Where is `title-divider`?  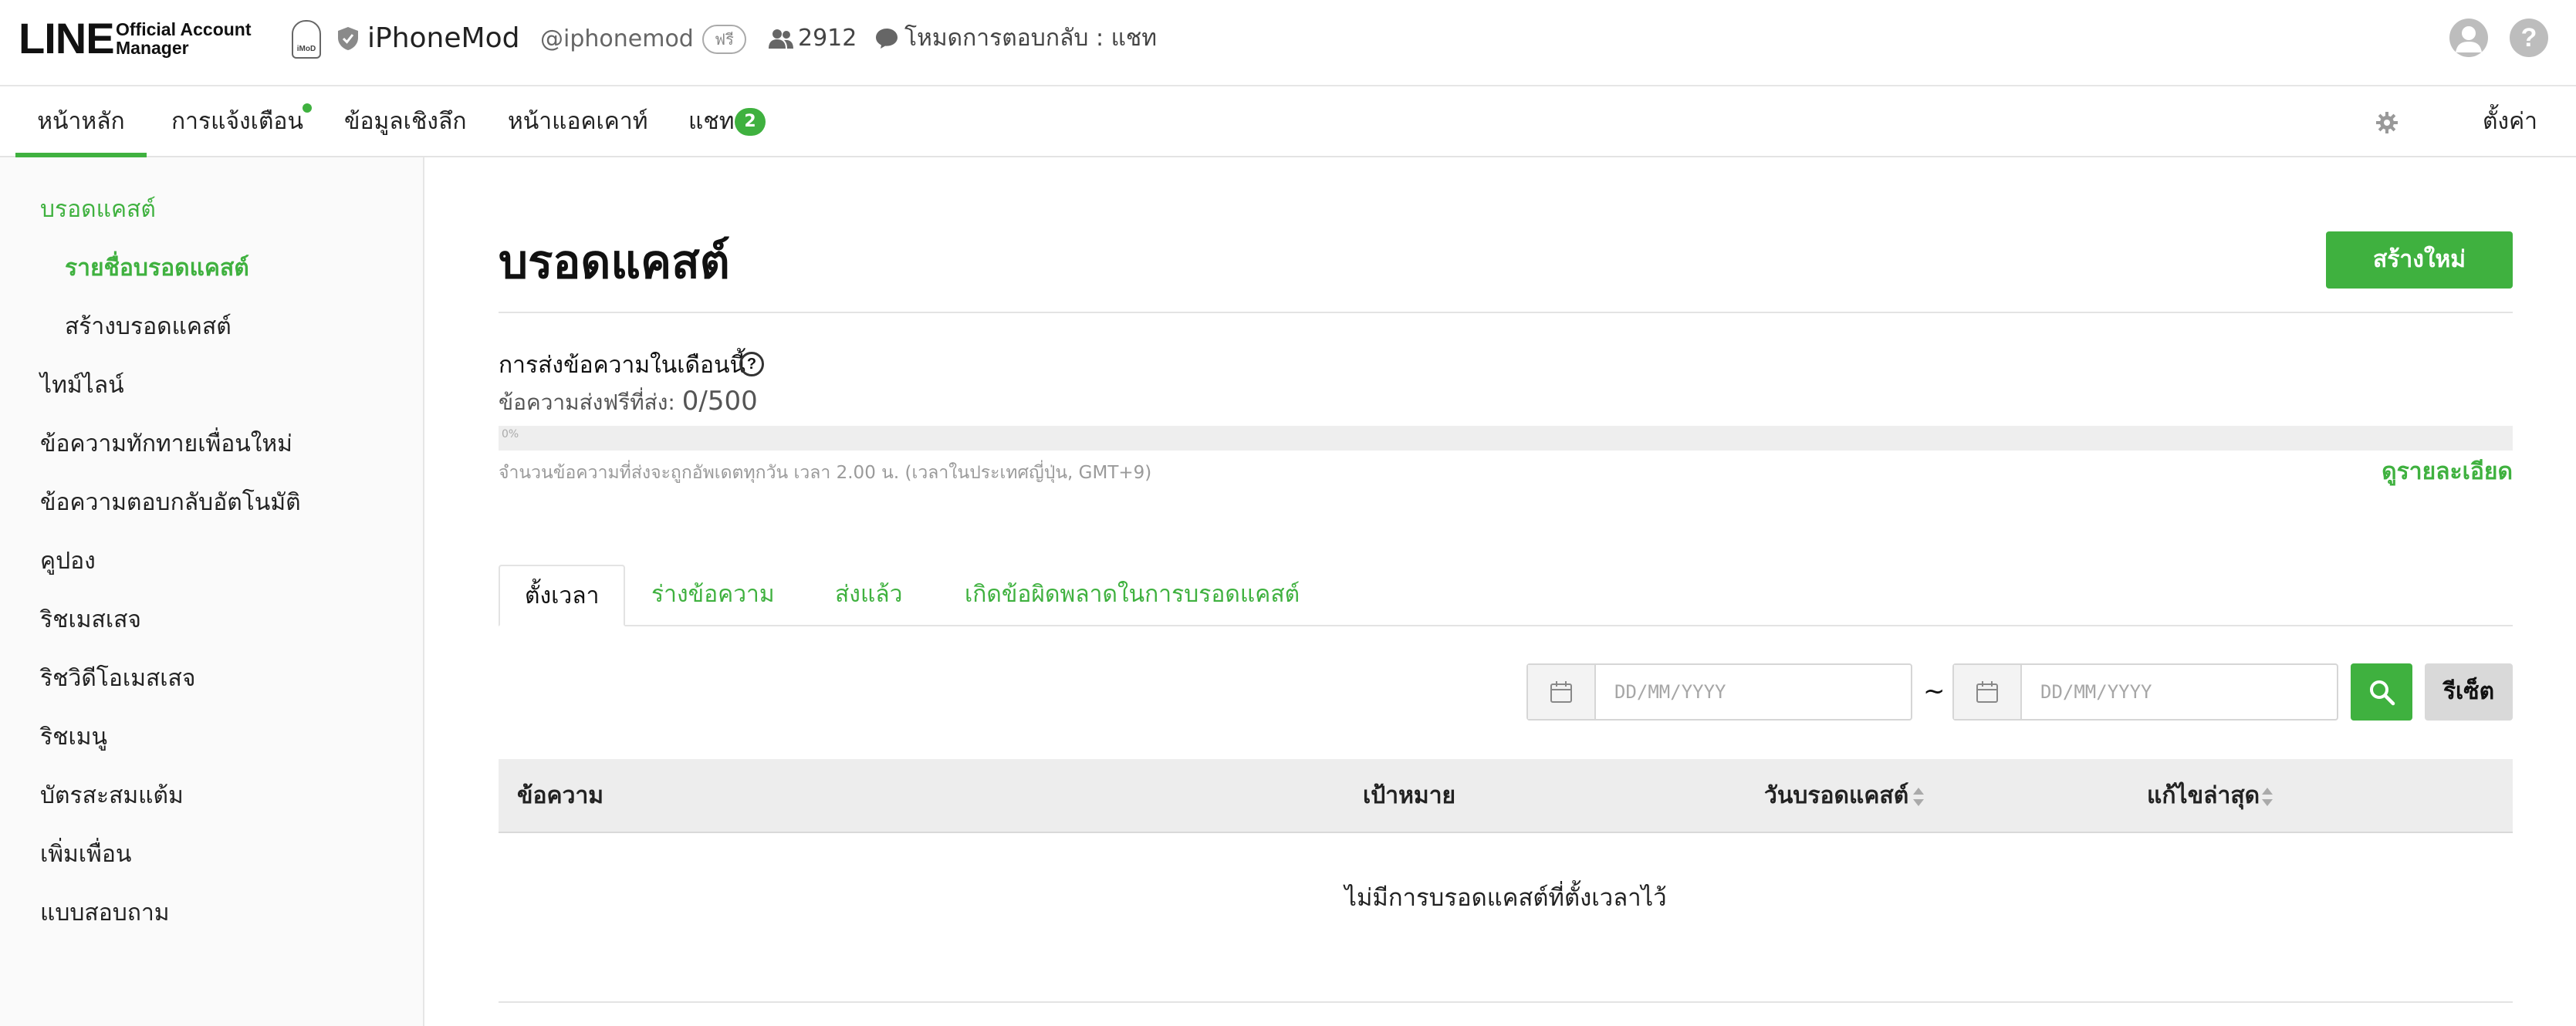
title-divider is located at coordinates (1506, 312).